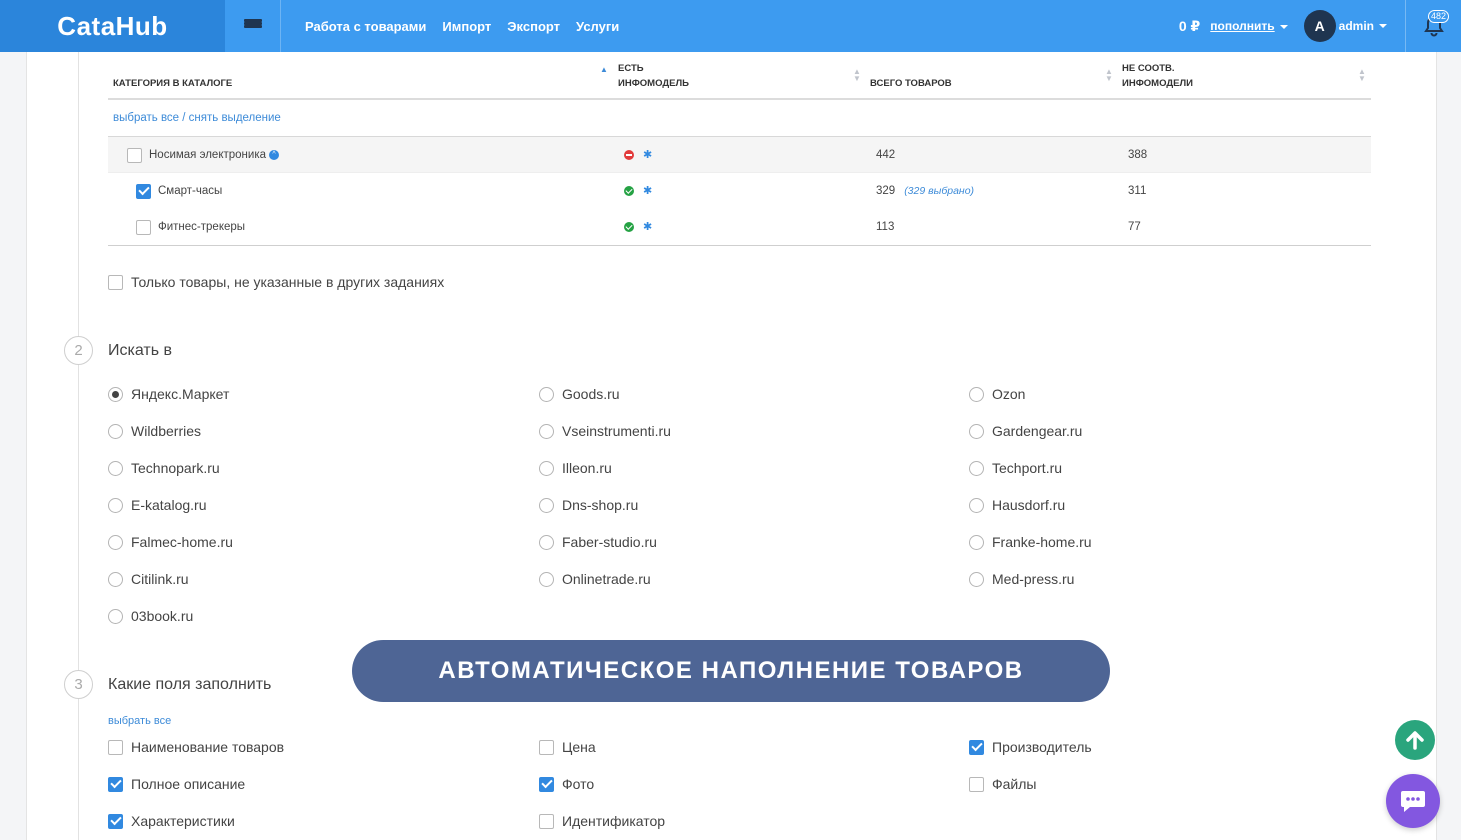 The image size is (1461, 840). Describe the element at coordinates (157, 505) in the screenshot. I see `source-option: E-katalog.ru` at that location.